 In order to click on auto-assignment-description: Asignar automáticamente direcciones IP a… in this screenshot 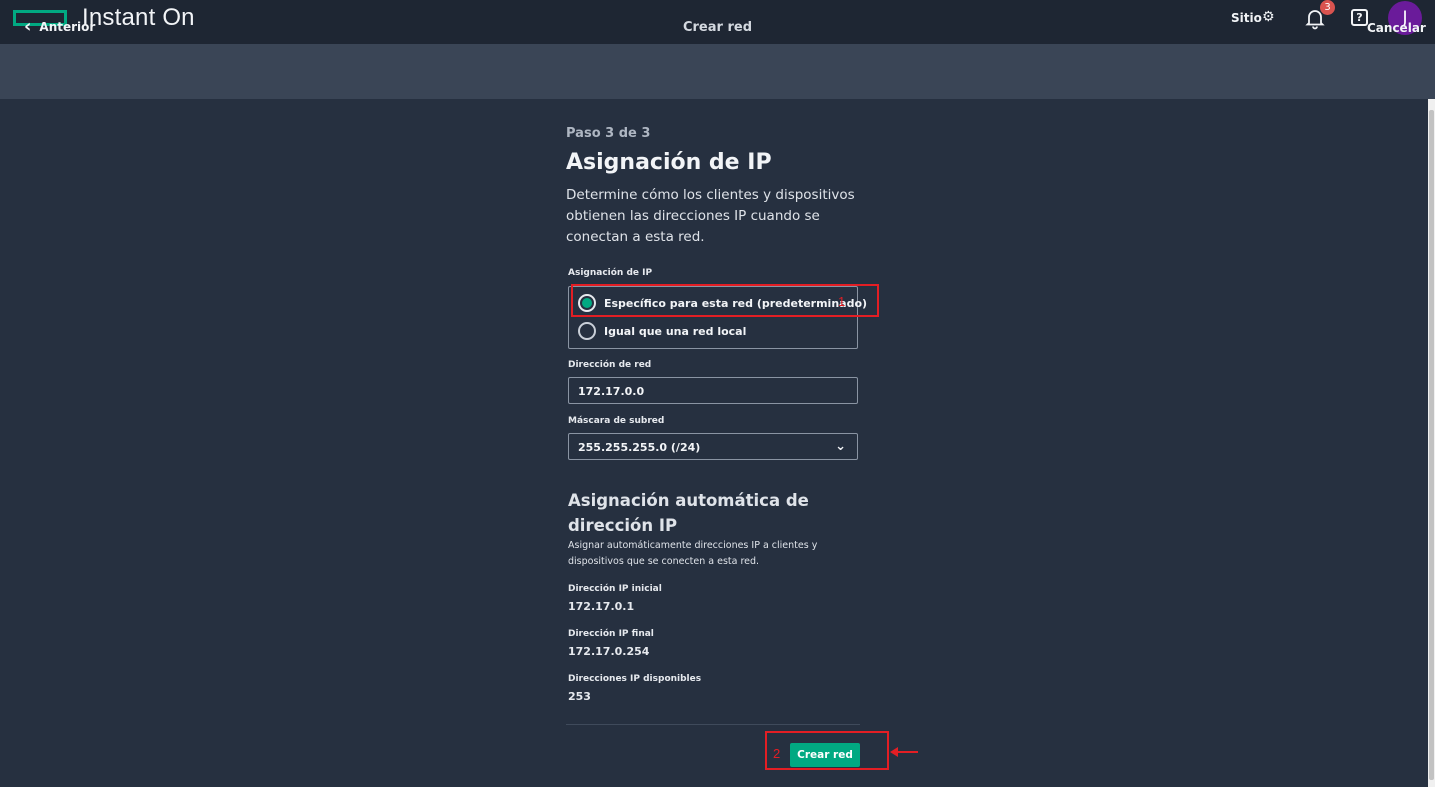, I will do `click(693, 553)`.